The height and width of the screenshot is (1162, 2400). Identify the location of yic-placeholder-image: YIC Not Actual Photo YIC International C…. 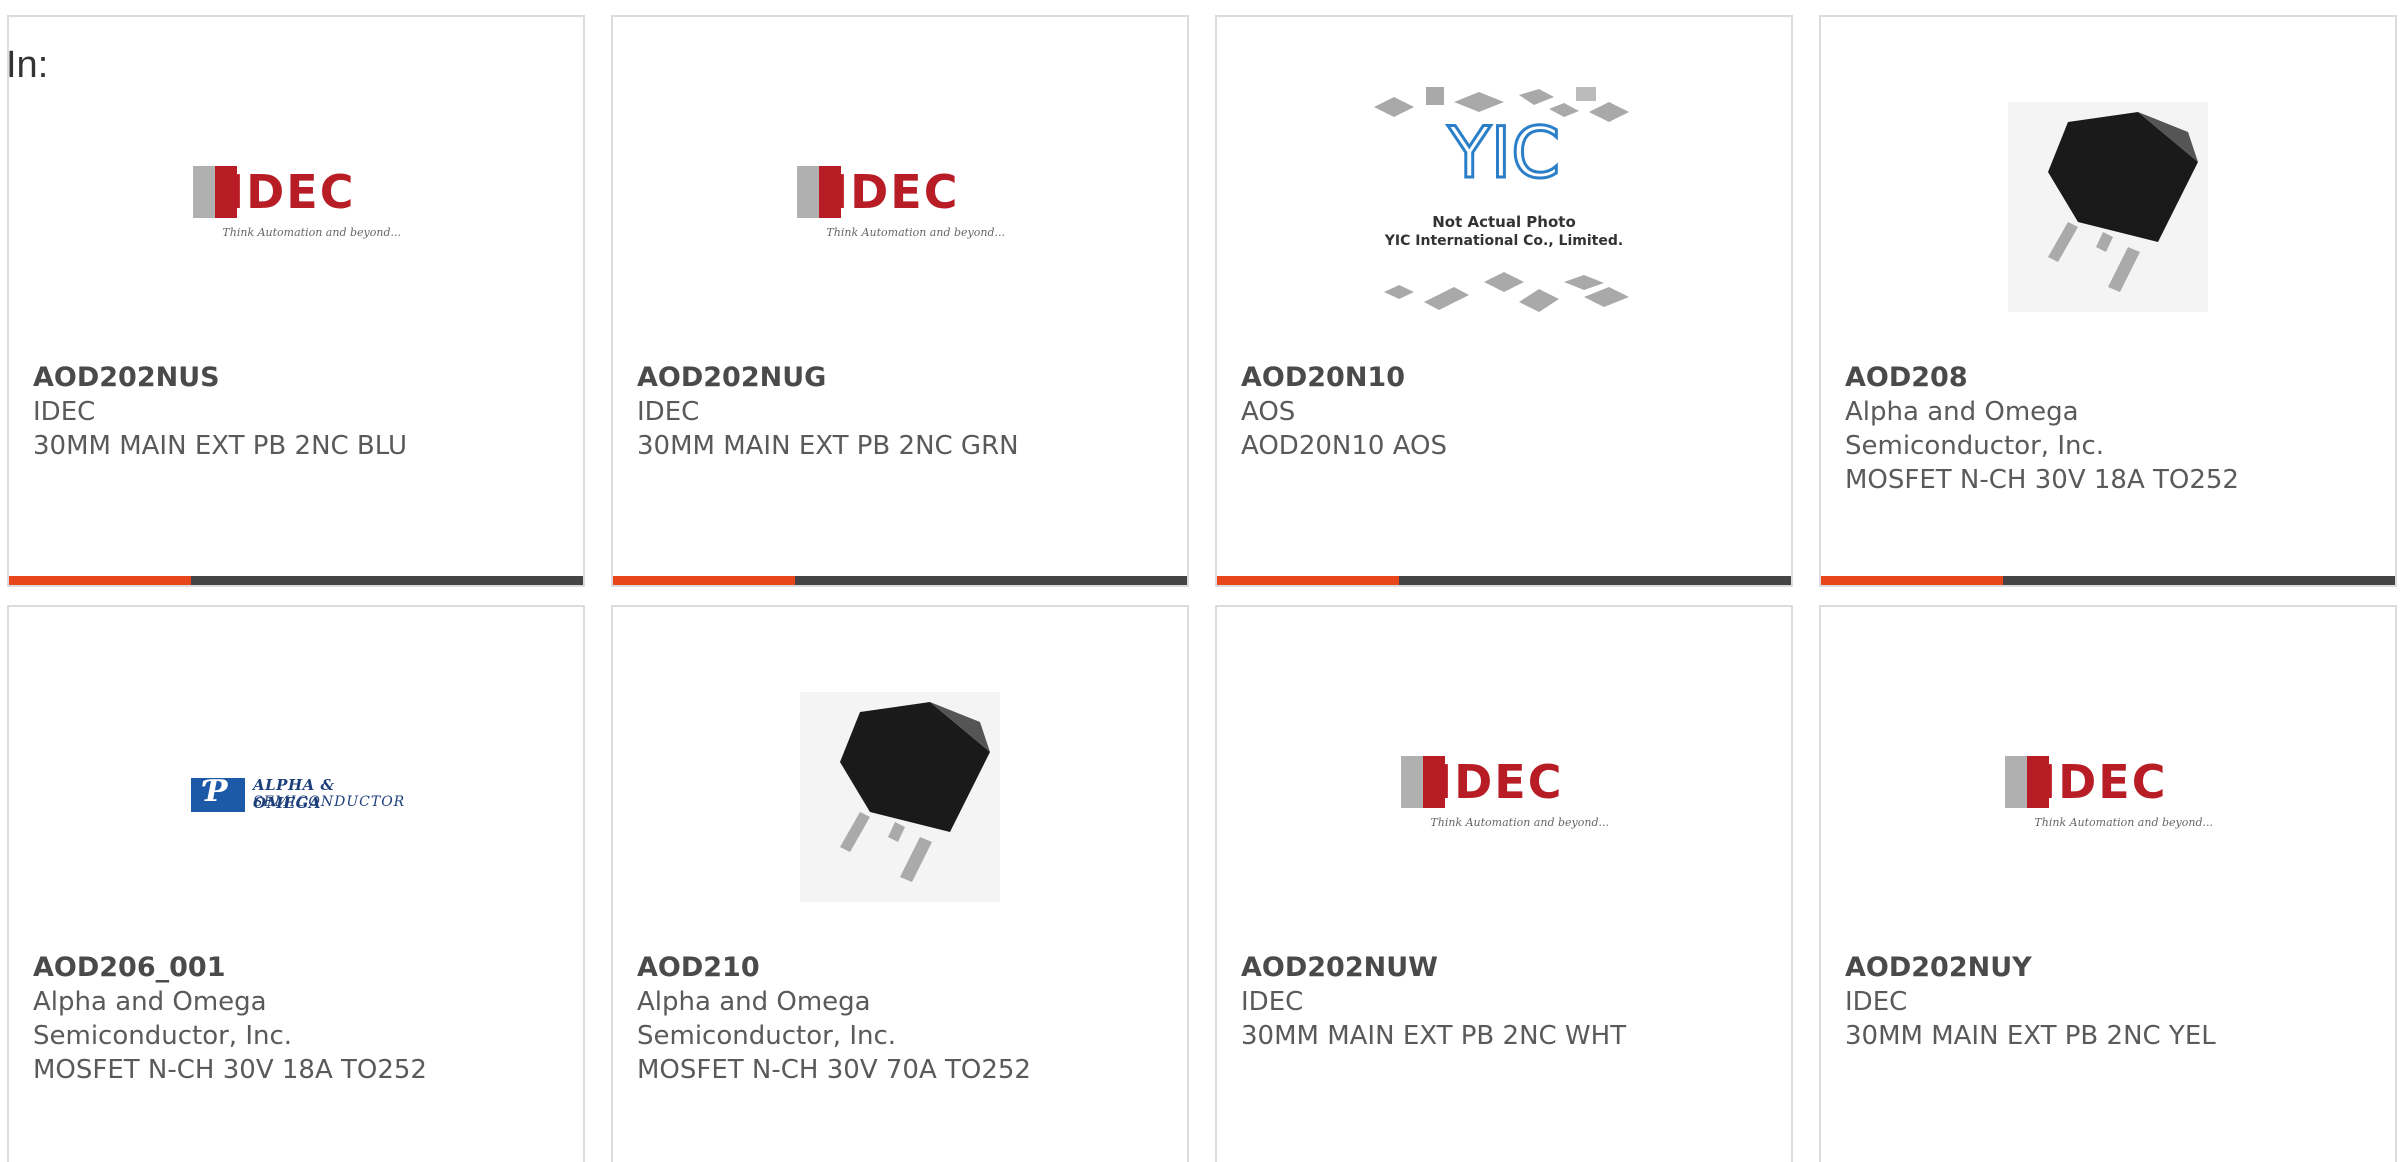
(1501, 199).